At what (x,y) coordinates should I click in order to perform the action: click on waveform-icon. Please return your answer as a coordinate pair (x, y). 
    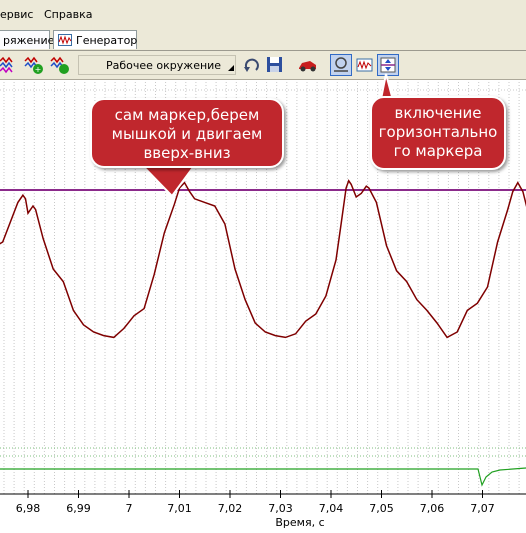
    Looking at the image, I should click on (65, 40).